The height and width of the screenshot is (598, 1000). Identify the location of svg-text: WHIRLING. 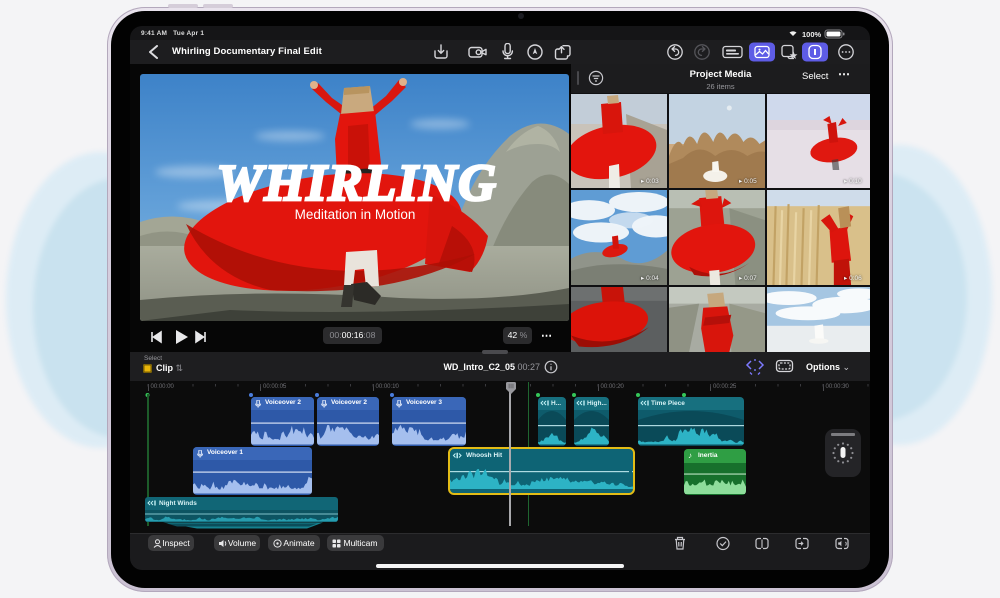
(357, 183).